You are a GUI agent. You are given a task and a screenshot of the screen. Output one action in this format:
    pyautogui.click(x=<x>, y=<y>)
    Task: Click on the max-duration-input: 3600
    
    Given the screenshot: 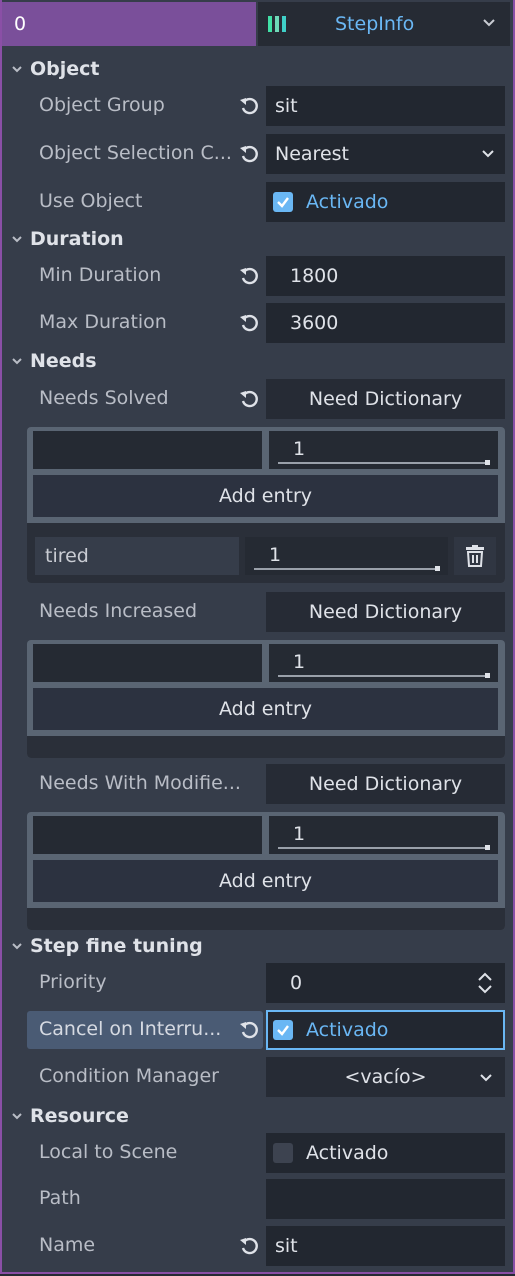 What is the action you would take?
    pyautogui.click(x=385, y=323)
    